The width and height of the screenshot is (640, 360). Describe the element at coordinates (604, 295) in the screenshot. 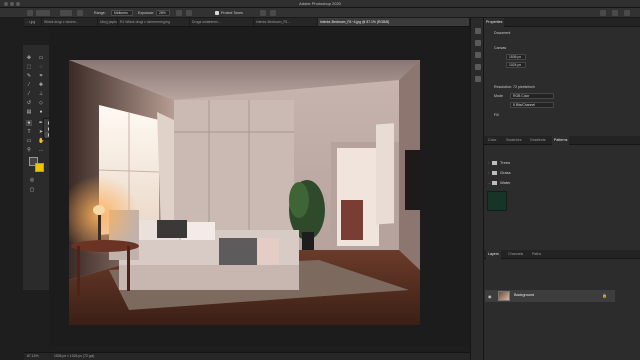

I see `lock-icon: 🔒` at that location.